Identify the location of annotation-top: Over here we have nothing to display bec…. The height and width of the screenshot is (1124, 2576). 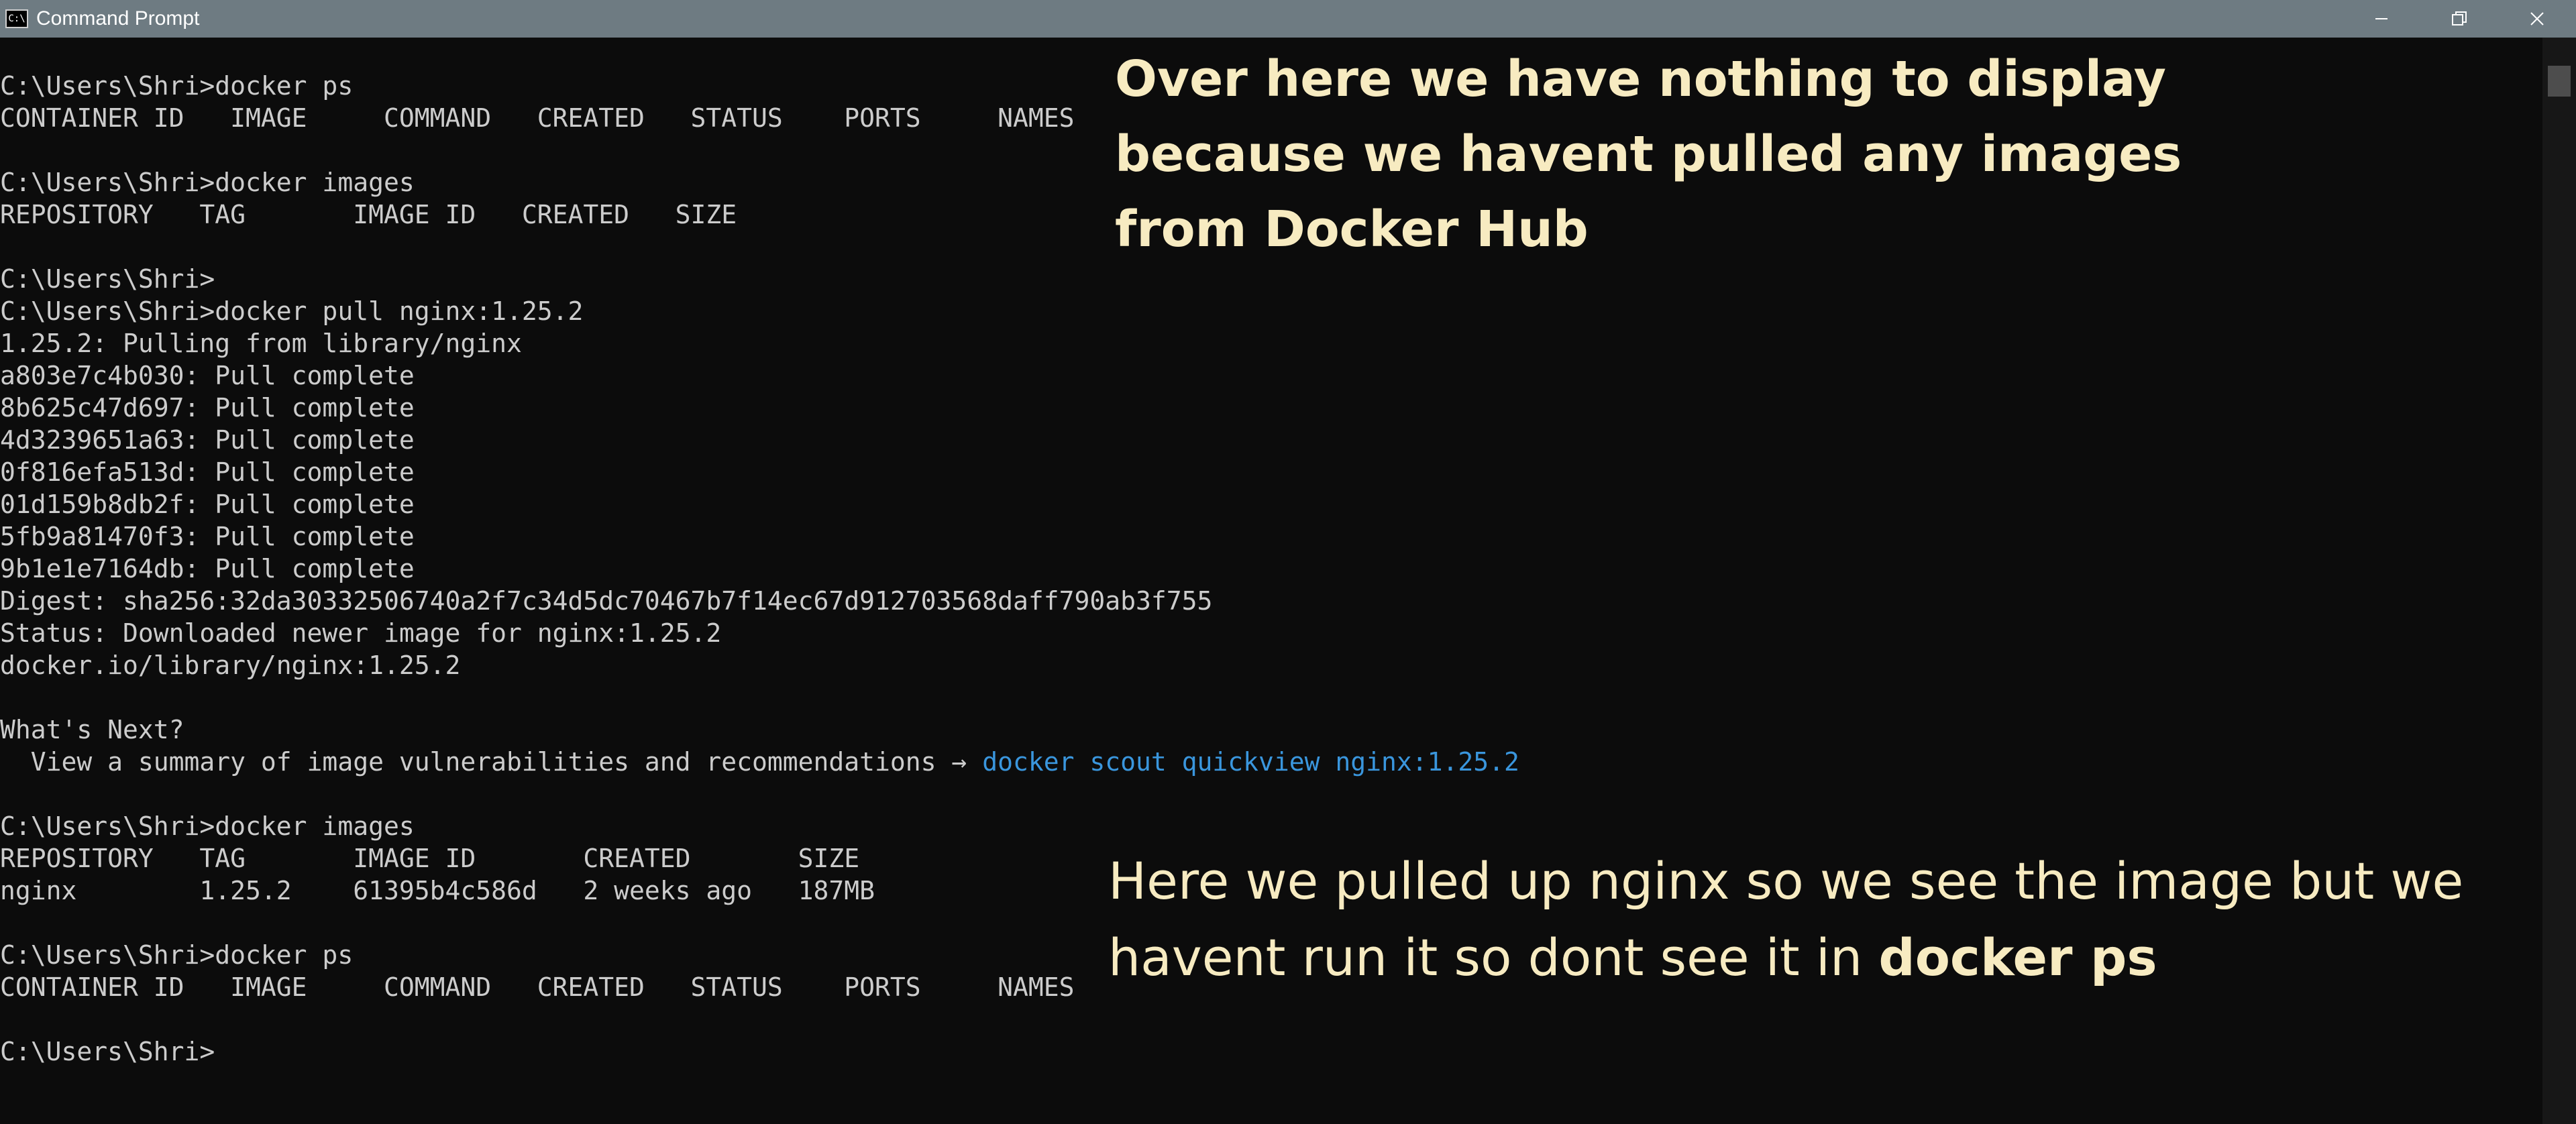
(1657, 154).